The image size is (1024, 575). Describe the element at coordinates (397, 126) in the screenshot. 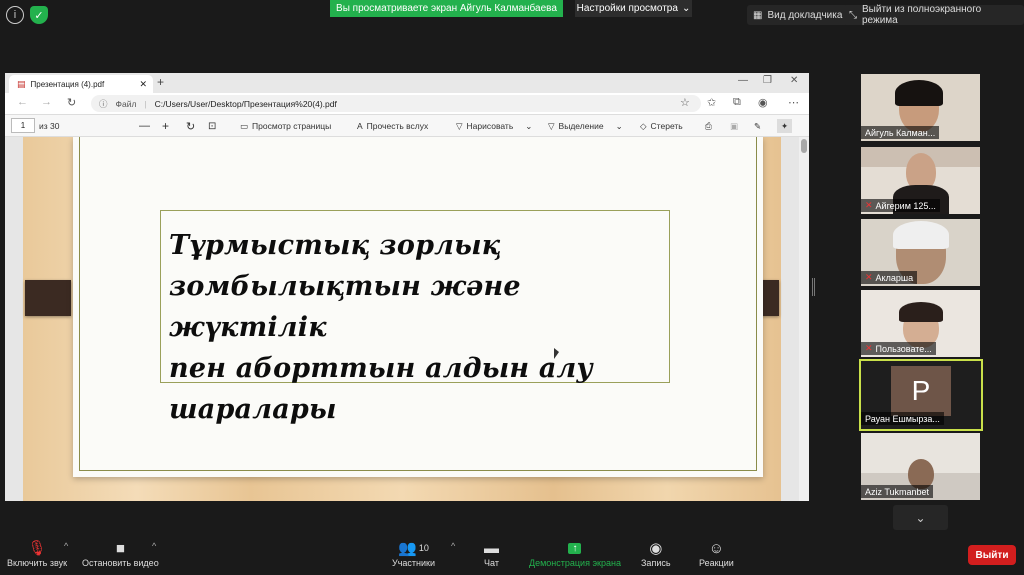

I see `read-aloud-label: Прочесть вслух` at that location.